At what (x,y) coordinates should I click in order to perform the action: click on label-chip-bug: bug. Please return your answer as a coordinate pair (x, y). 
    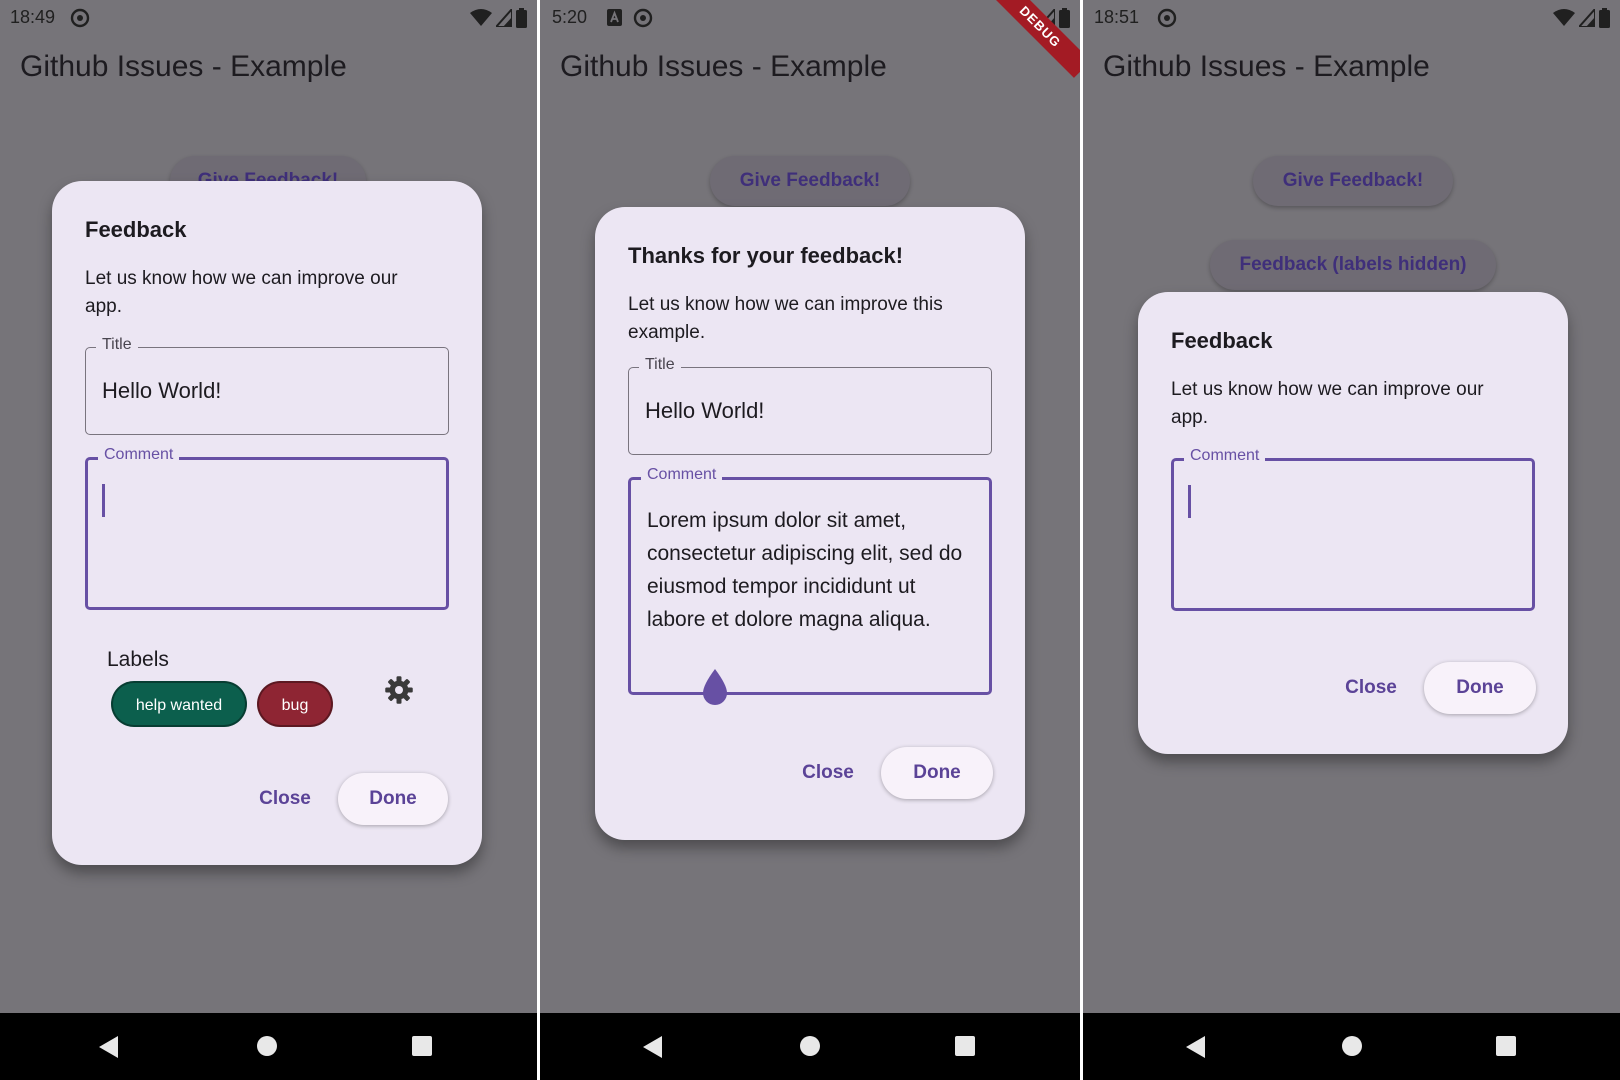
    Looking at the image, I should click on (295, 704).